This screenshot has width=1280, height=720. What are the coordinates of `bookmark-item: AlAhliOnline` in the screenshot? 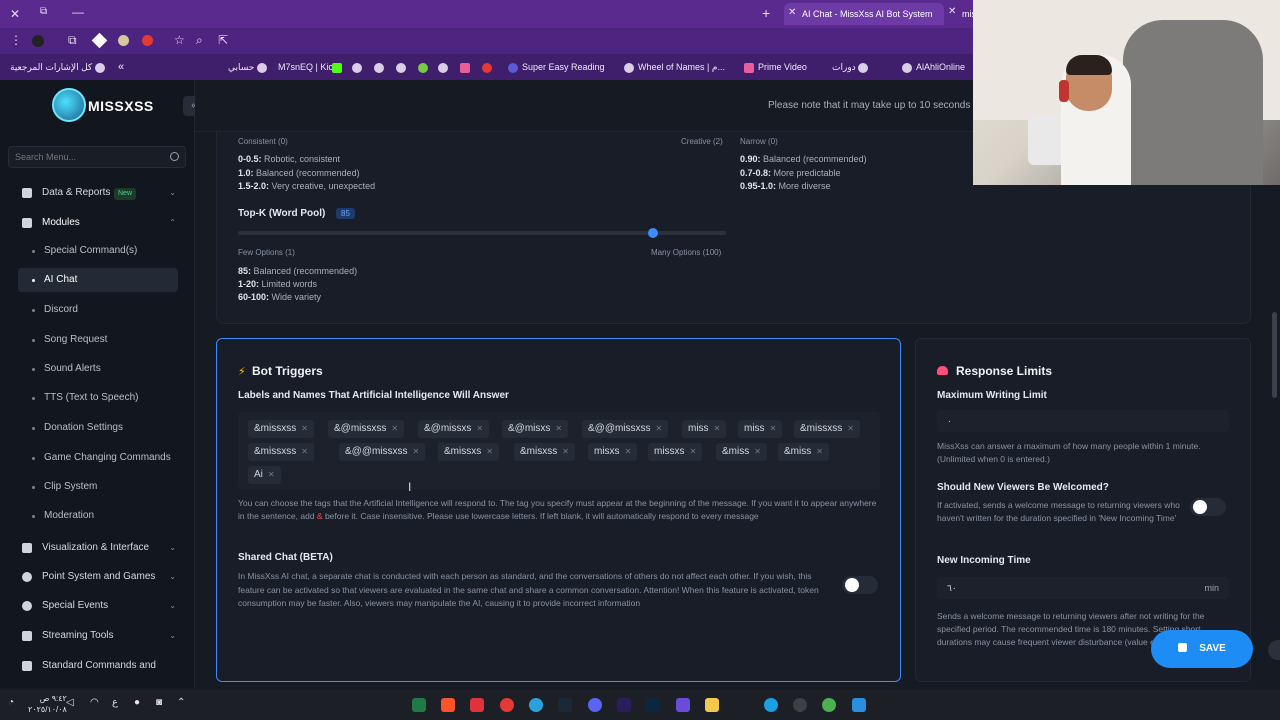 It's located at (933, 67).